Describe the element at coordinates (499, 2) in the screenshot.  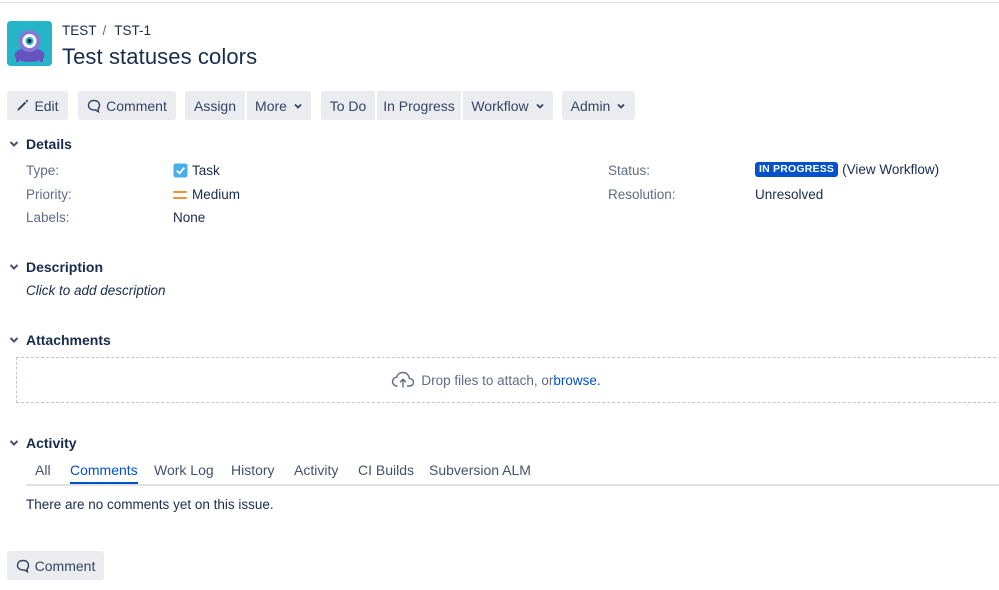
I see `top-divider` at that location.